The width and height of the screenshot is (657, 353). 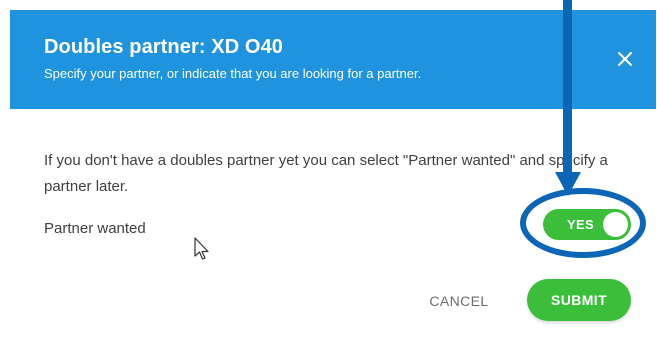 I want to click on partner-wanted-toggle: YES, so click(x=587, y=224).